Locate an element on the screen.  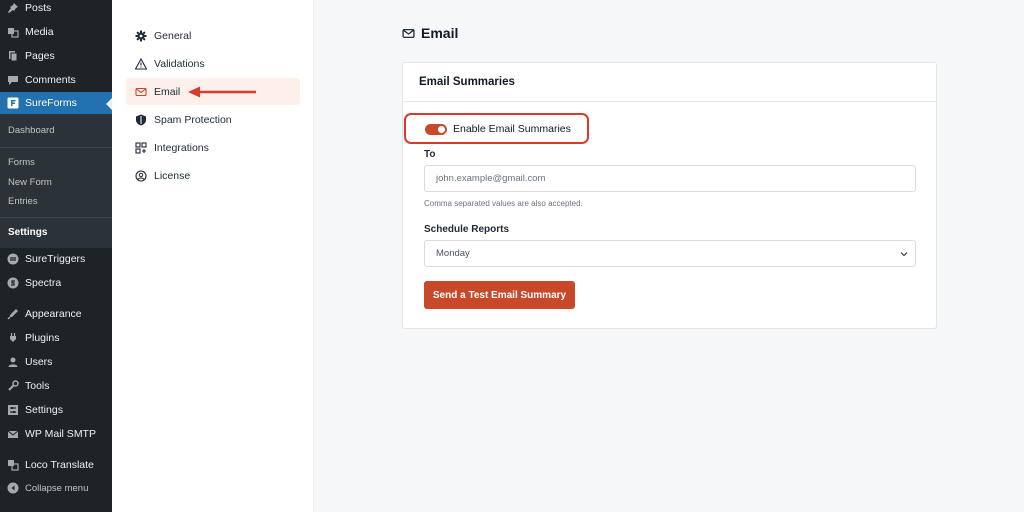
gear-icon is located at coordinates (141, 36).